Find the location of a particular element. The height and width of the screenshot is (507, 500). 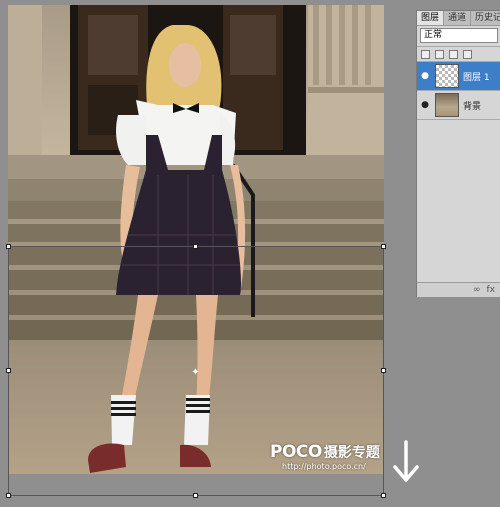

transform-handle-bottom-right is located at coordinates (383, 495).